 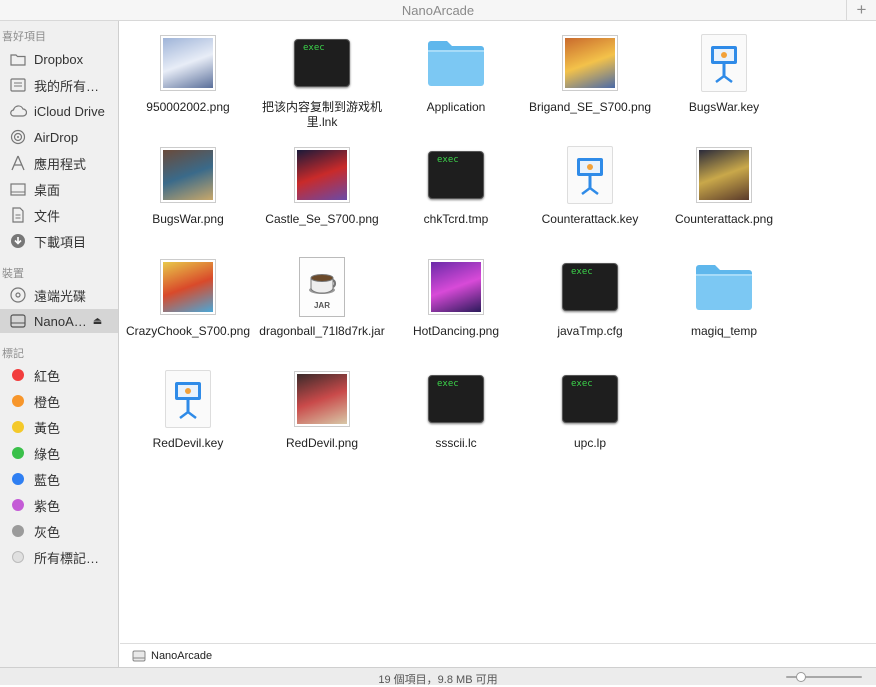 I want to click on sidebar-item: 應用程式, so click(x=59, y=163).